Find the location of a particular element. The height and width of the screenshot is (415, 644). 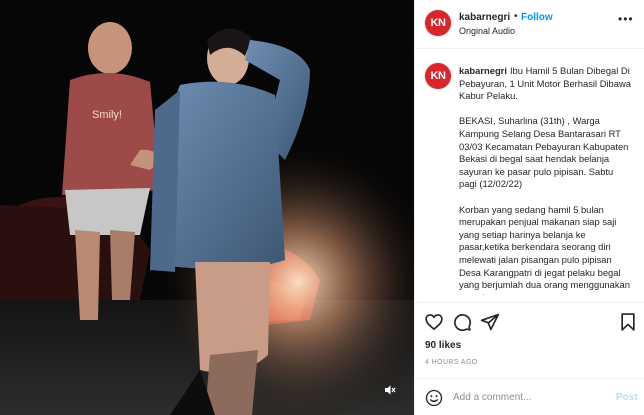

likes-count: 90 likes is located at coordinates (443, 345).